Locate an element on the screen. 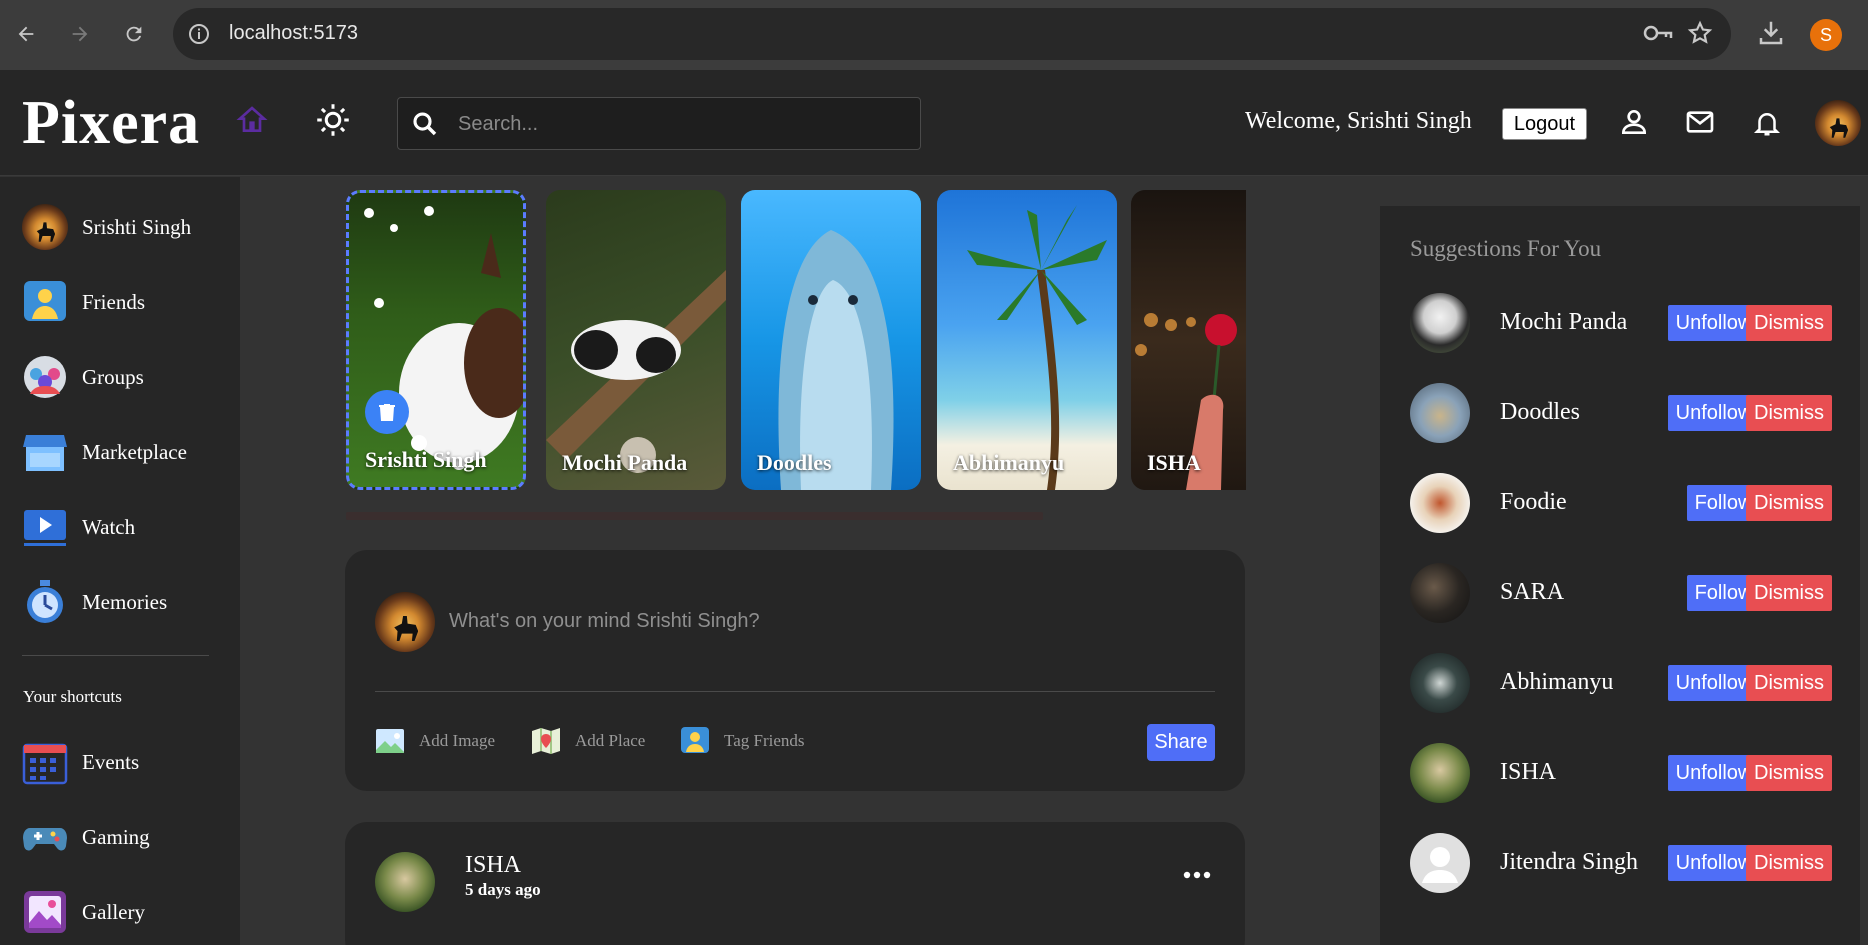 This screenshot has width=1868, height=945. watch-icon is located at coordinates (45, 528).